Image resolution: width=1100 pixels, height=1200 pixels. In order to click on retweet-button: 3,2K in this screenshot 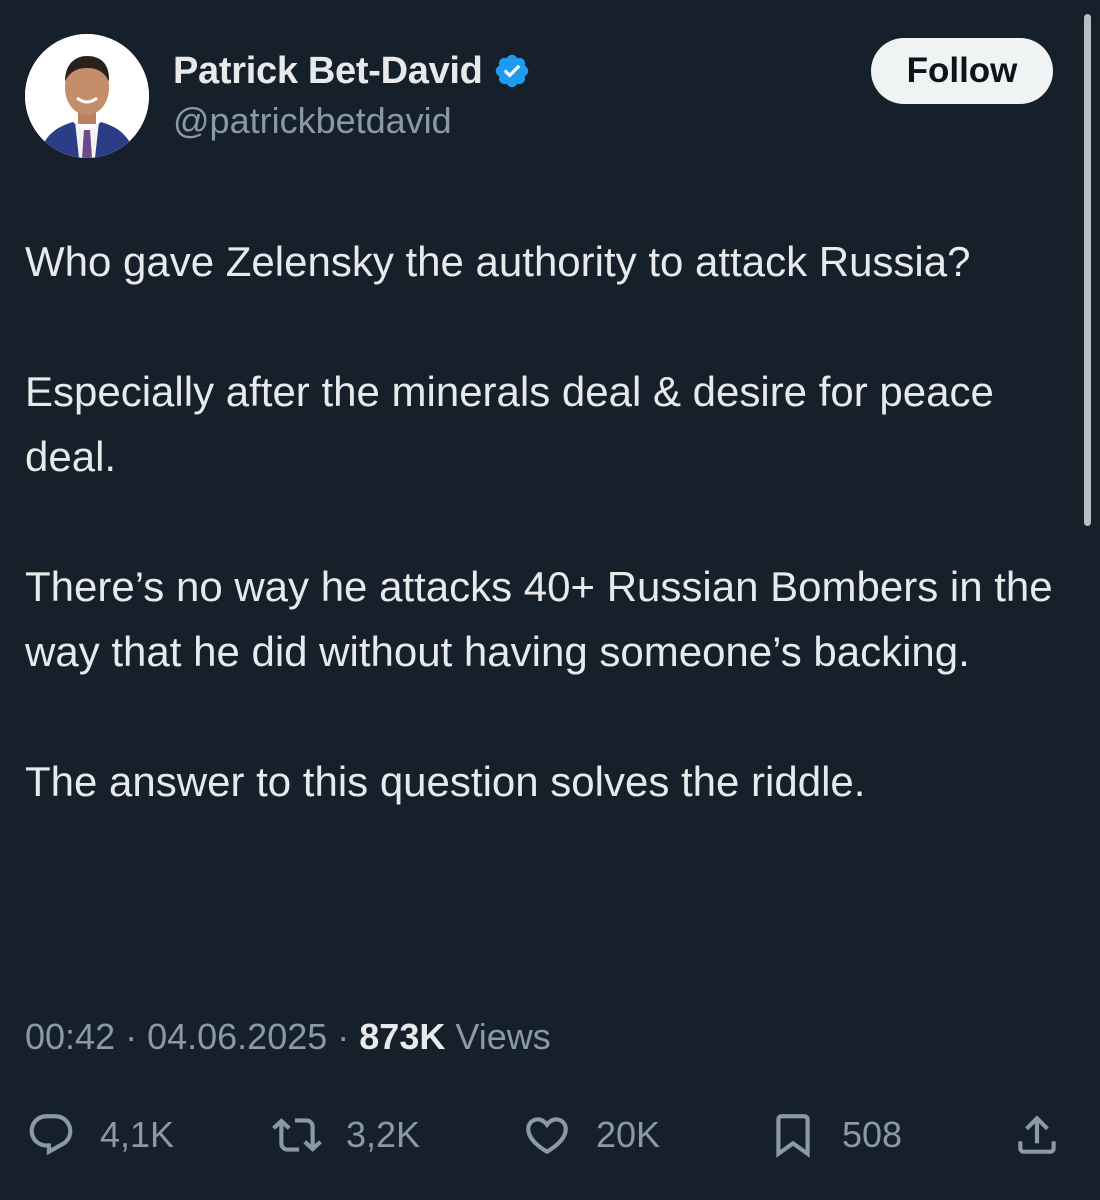, I will do `click(346, 1135)`.